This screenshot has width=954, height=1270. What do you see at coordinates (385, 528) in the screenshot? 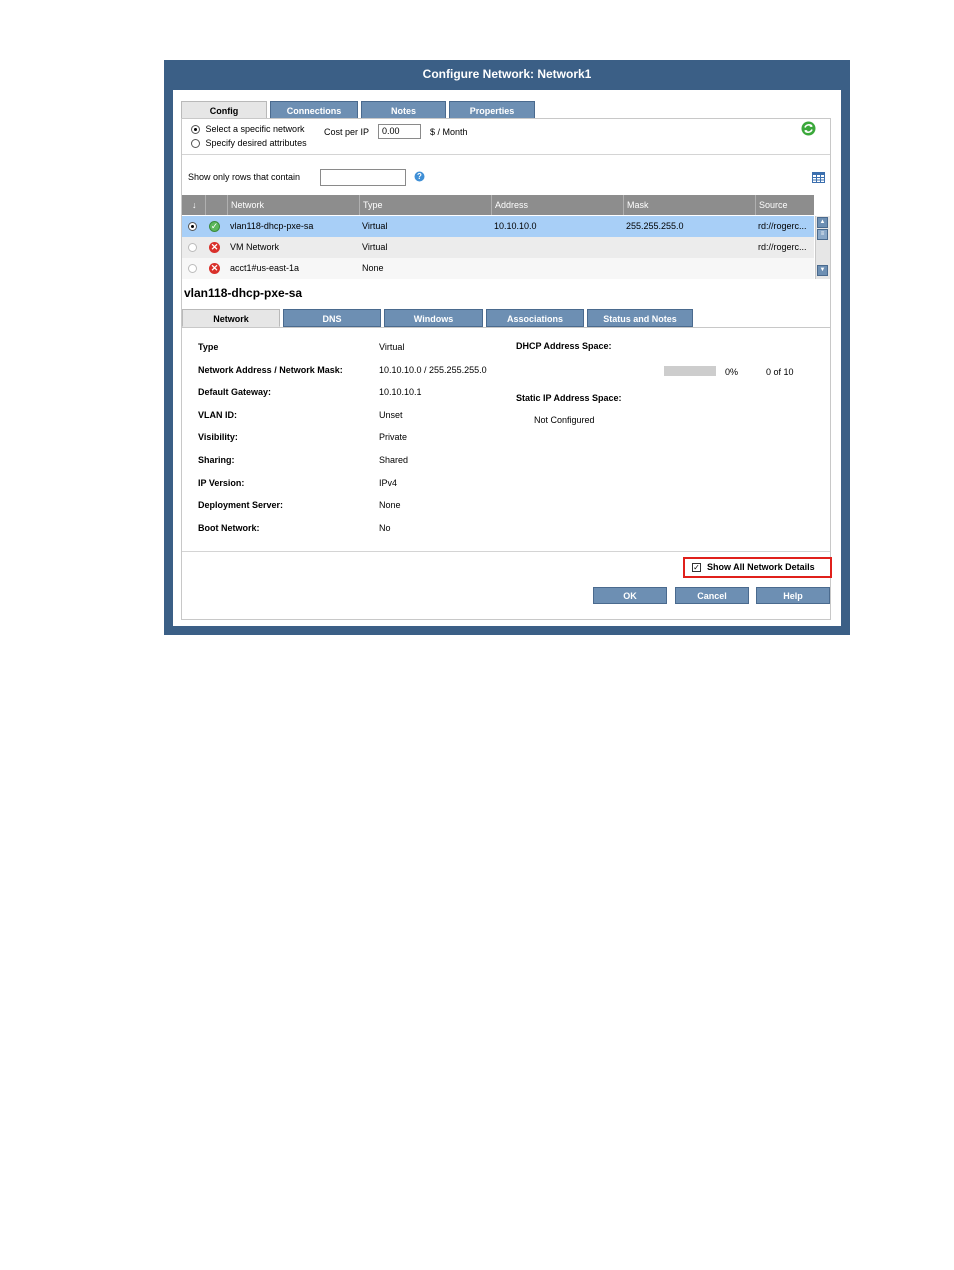
I see `field-value: No` at bounding box center [385, 528].